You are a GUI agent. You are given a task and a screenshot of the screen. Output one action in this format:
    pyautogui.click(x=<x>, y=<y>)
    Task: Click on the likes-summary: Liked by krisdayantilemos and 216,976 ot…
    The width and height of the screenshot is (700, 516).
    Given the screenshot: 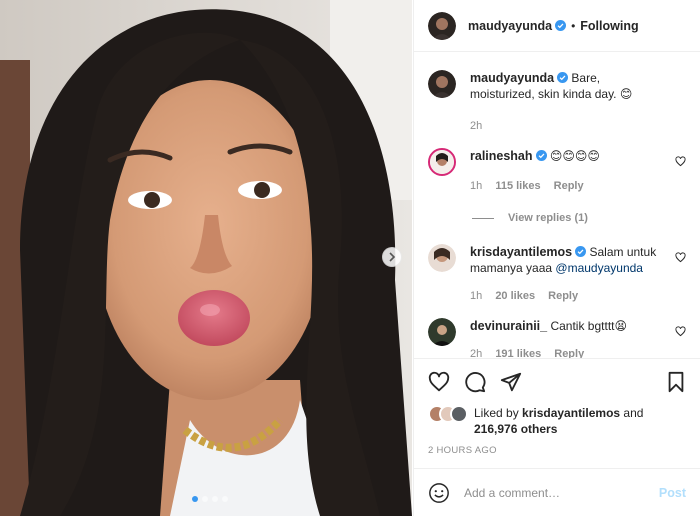 What is the action you would take?
    pyautogui.click(x=557, y=422)
    